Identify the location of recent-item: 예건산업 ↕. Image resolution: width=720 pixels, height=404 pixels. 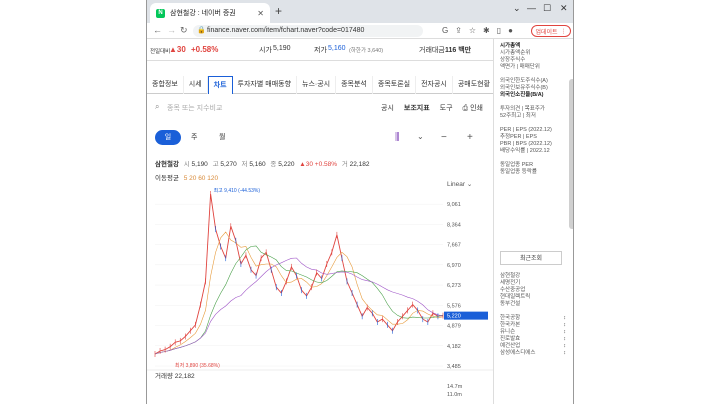
(533, 346).